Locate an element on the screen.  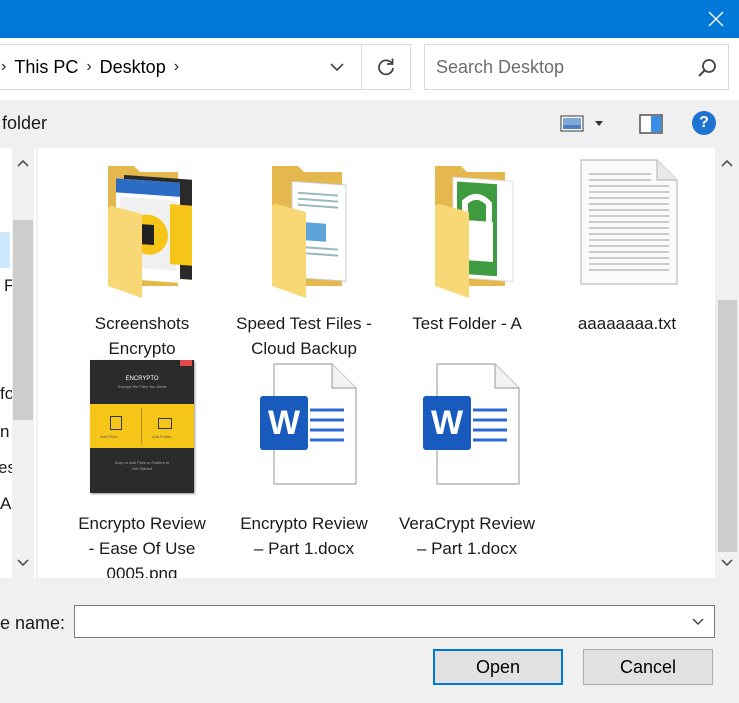
close-icon is located at coordinates (716, 19).